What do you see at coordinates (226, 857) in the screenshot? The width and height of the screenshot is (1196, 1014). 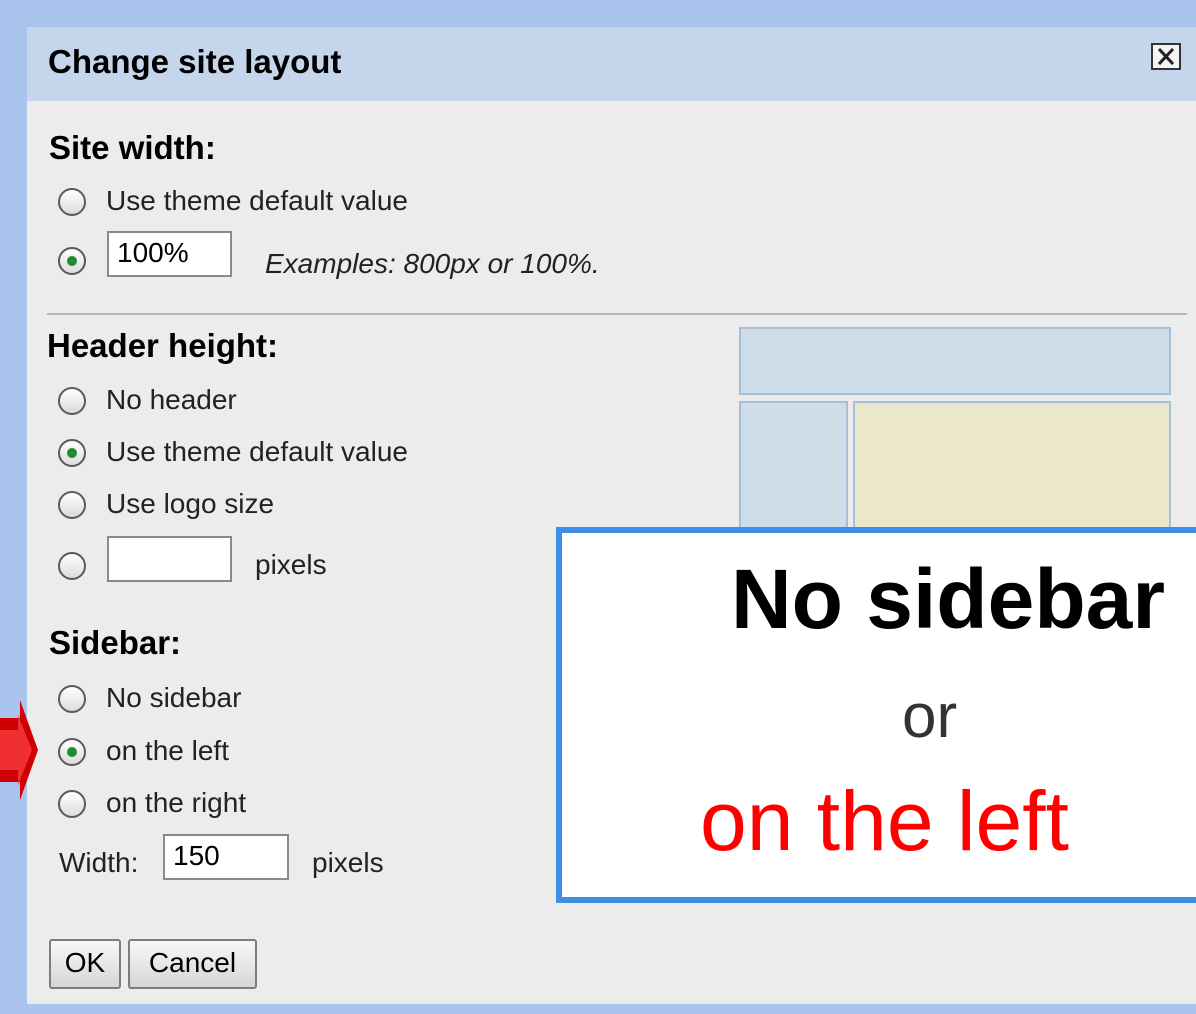 I see `sidebar-width-input: 150` at bounding box center [226, 857].